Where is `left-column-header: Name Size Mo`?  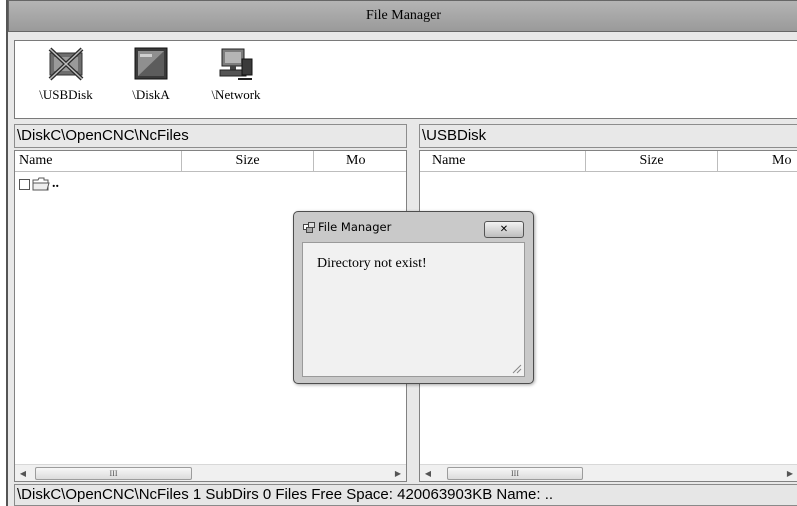
left-column-header: Name Size Mo is located at coordinates (210, 161).